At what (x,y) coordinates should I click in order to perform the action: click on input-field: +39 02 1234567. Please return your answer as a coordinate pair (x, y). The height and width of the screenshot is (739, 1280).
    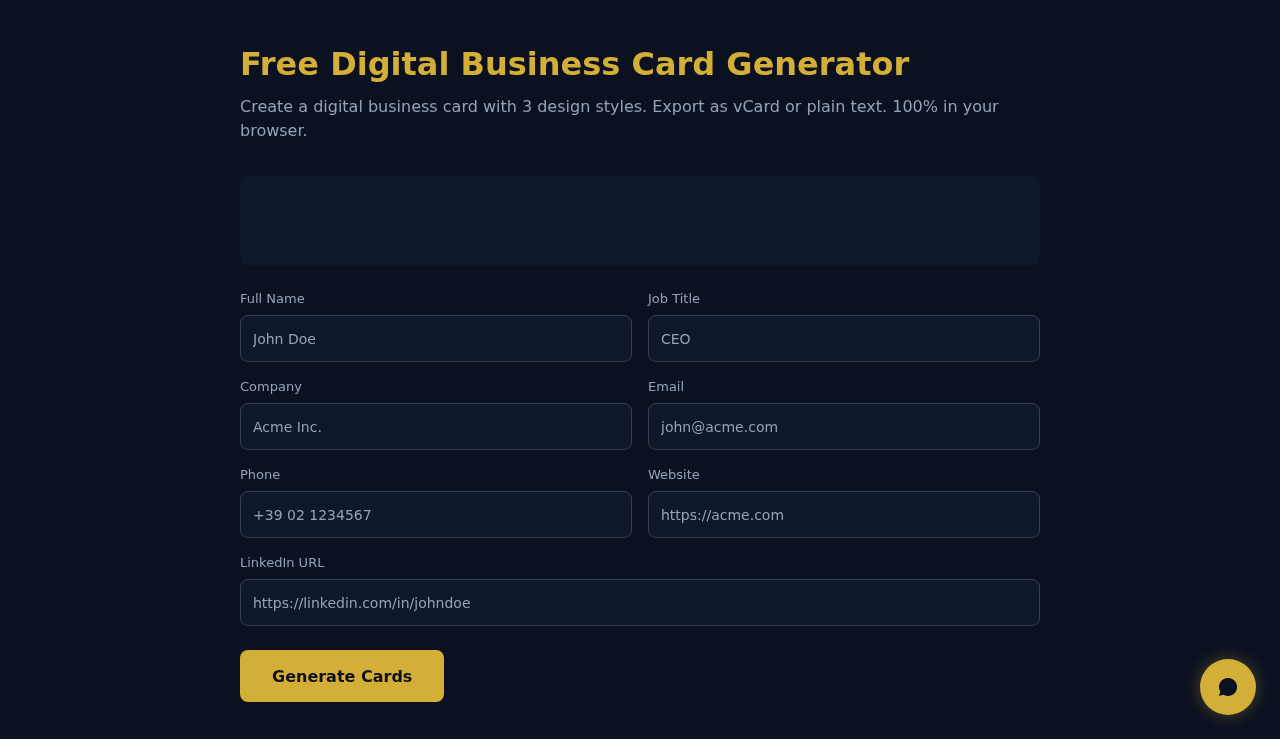
    Looking at the image, I should click on (436, 514).